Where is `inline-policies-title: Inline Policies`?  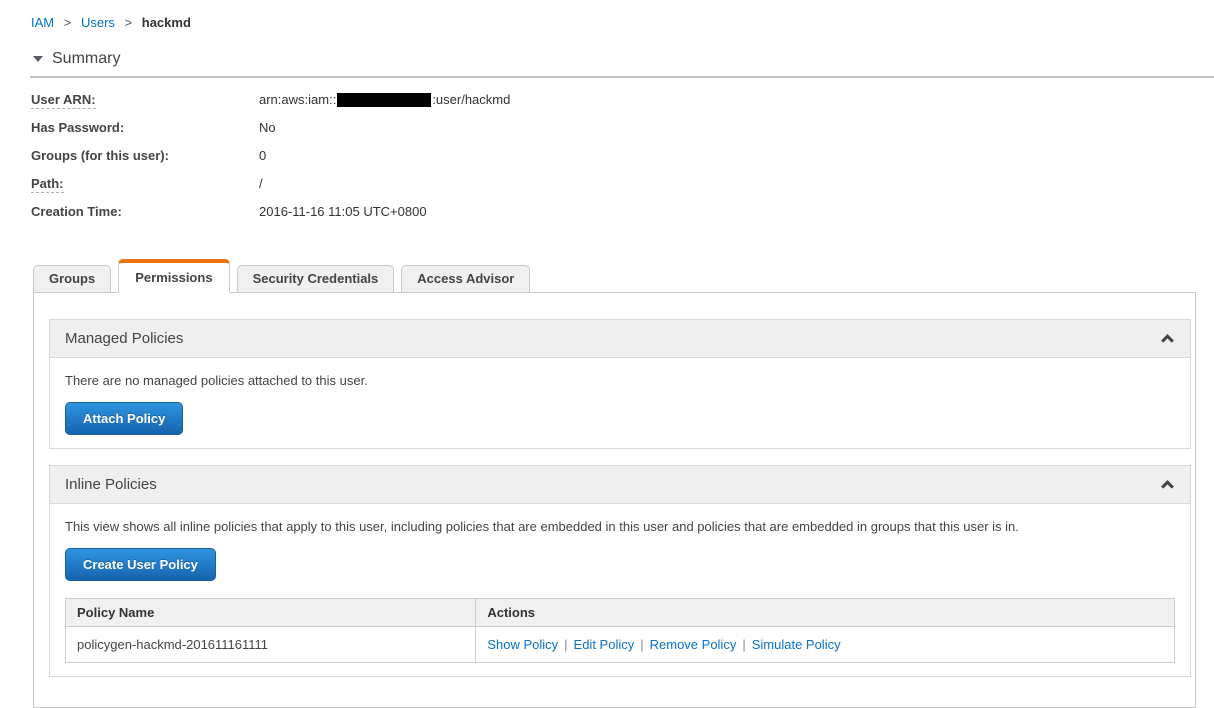 inline-policies-title: Inline Policies is located at coordinates (111, 484).